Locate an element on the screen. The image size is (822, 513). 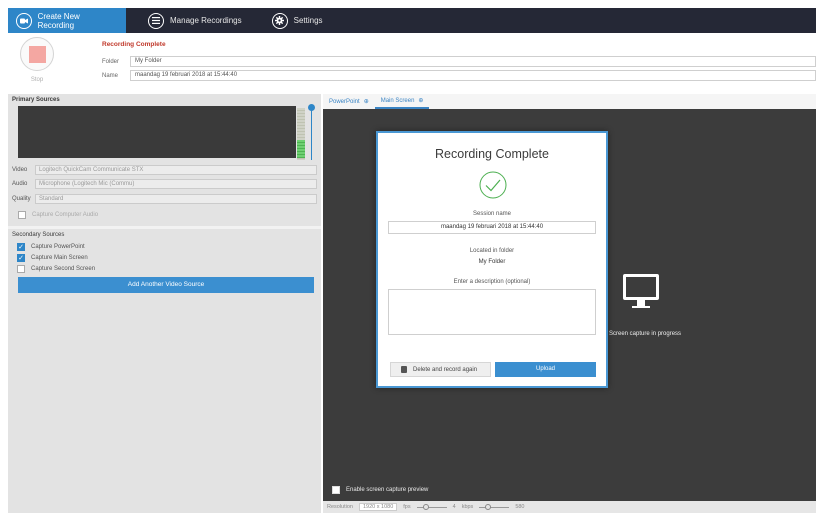
capture-second-screen-checkbox is located at coordinates (21, 269).